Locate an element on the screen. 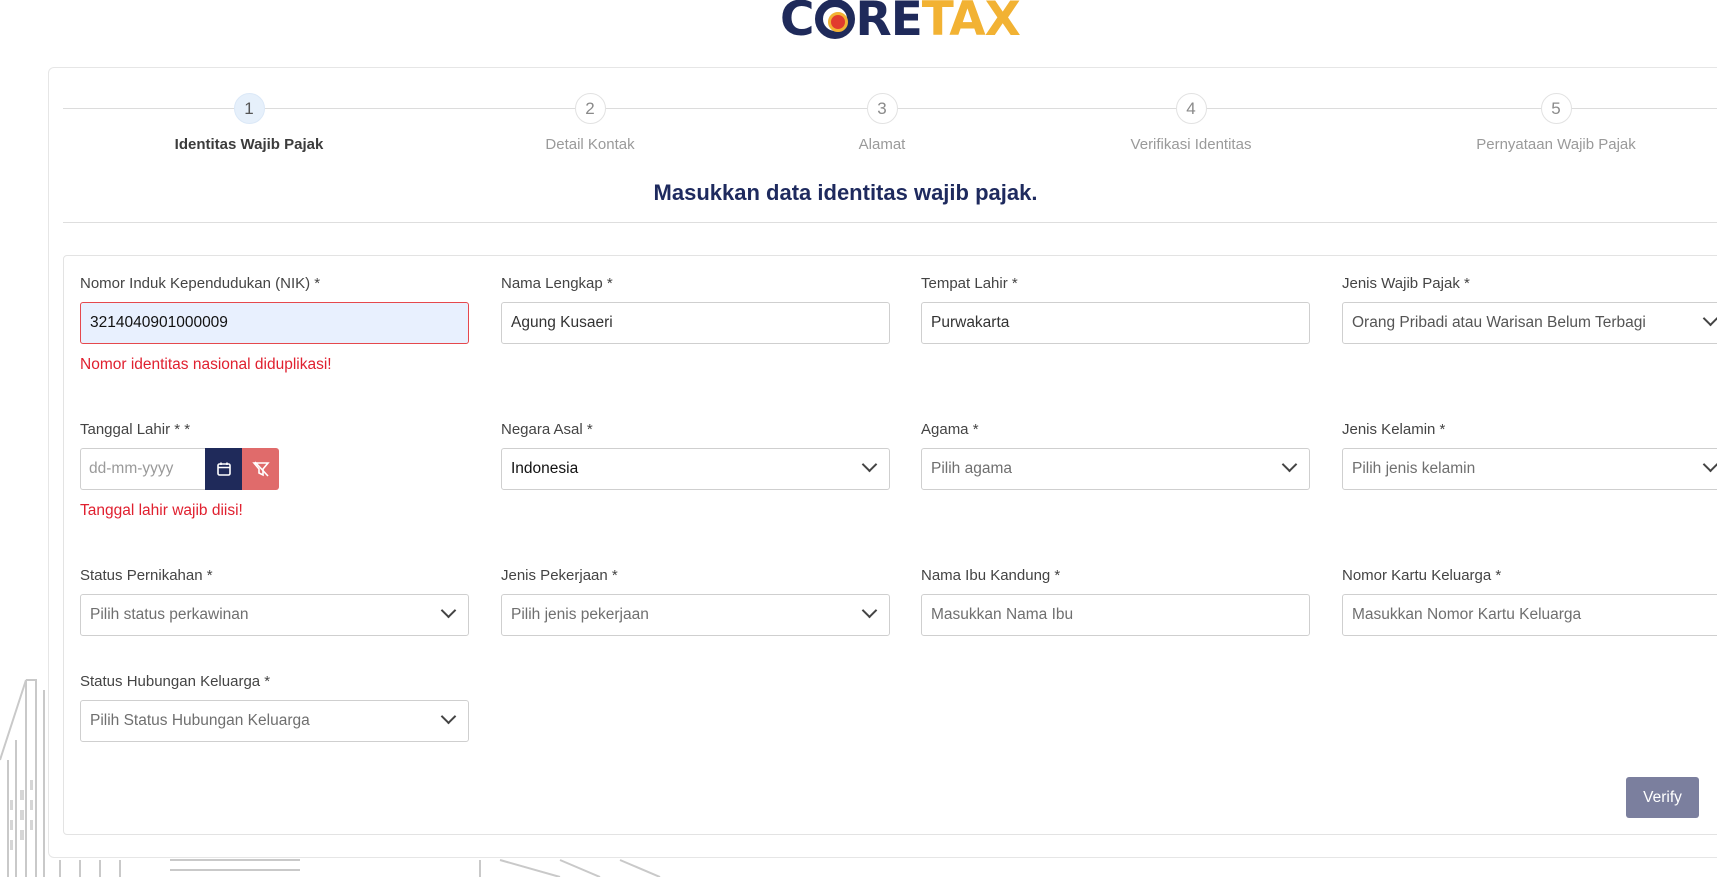 Image resolution: width=1717 pixels, height=877 pixels. logo-text-re: RE is located at coordinates (889, 23).